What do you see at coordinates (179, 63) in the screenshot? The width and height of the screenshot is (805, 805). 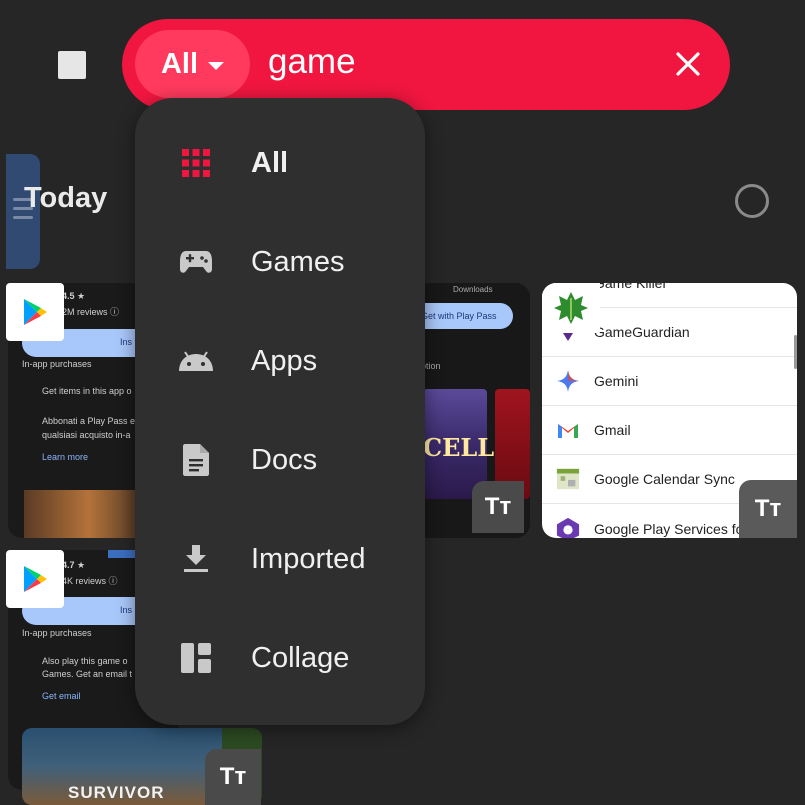 I see `filter-label: All` at bounding box center [179, 63].